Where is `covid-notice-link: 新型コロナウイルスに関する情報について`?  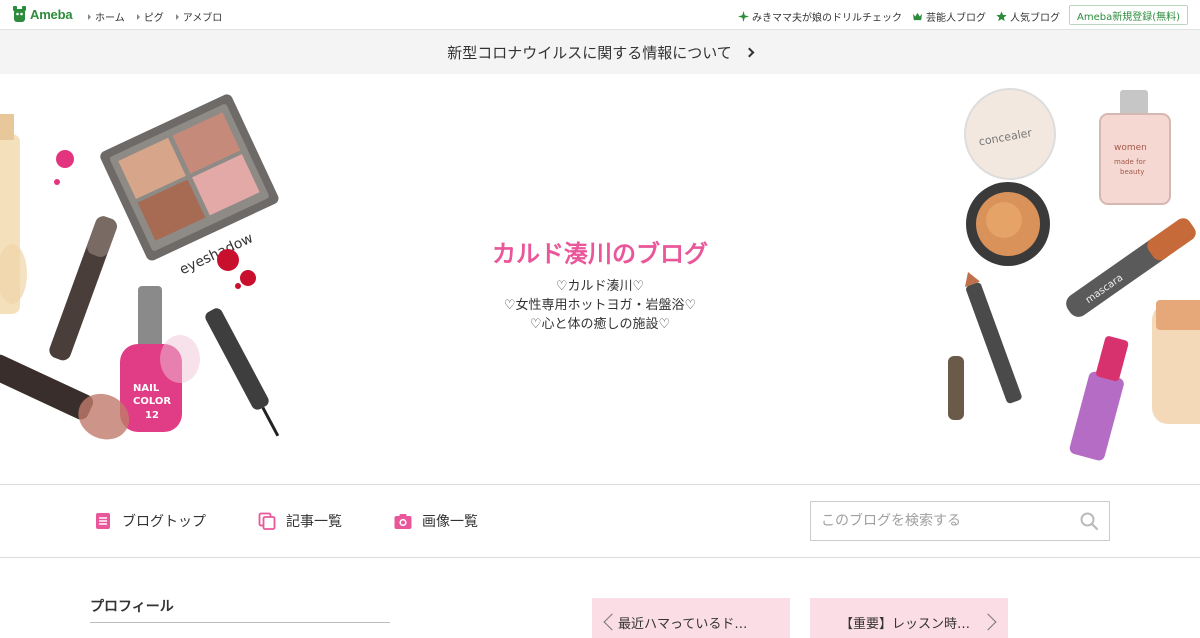
covid-notice-link: 新型コロナウイルスに関する情報について is located at coordinates (600, 52).